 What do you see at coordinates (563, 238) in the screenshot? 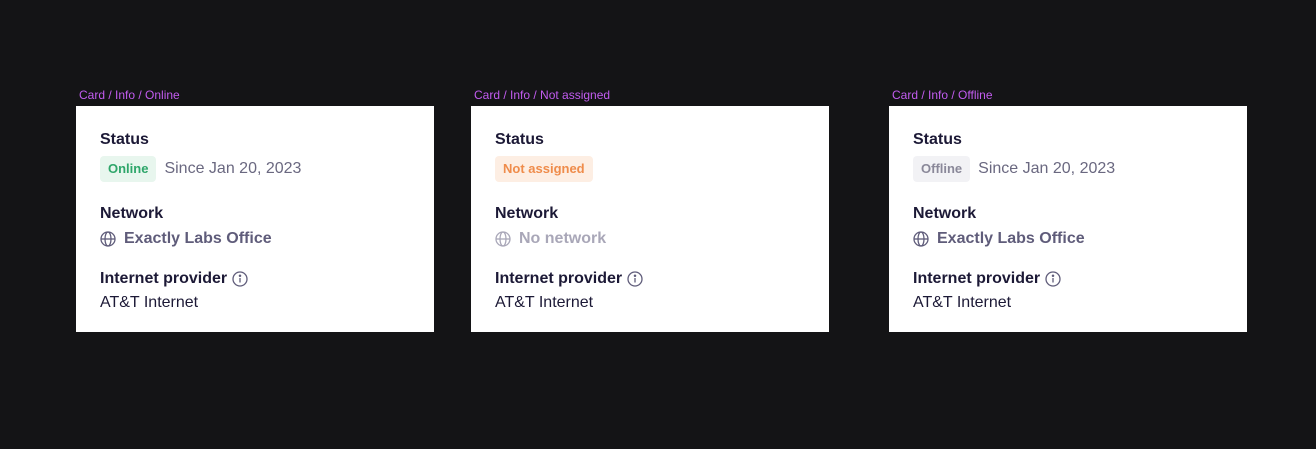
I see `network-name: No network` at bounding box center [563, 238].